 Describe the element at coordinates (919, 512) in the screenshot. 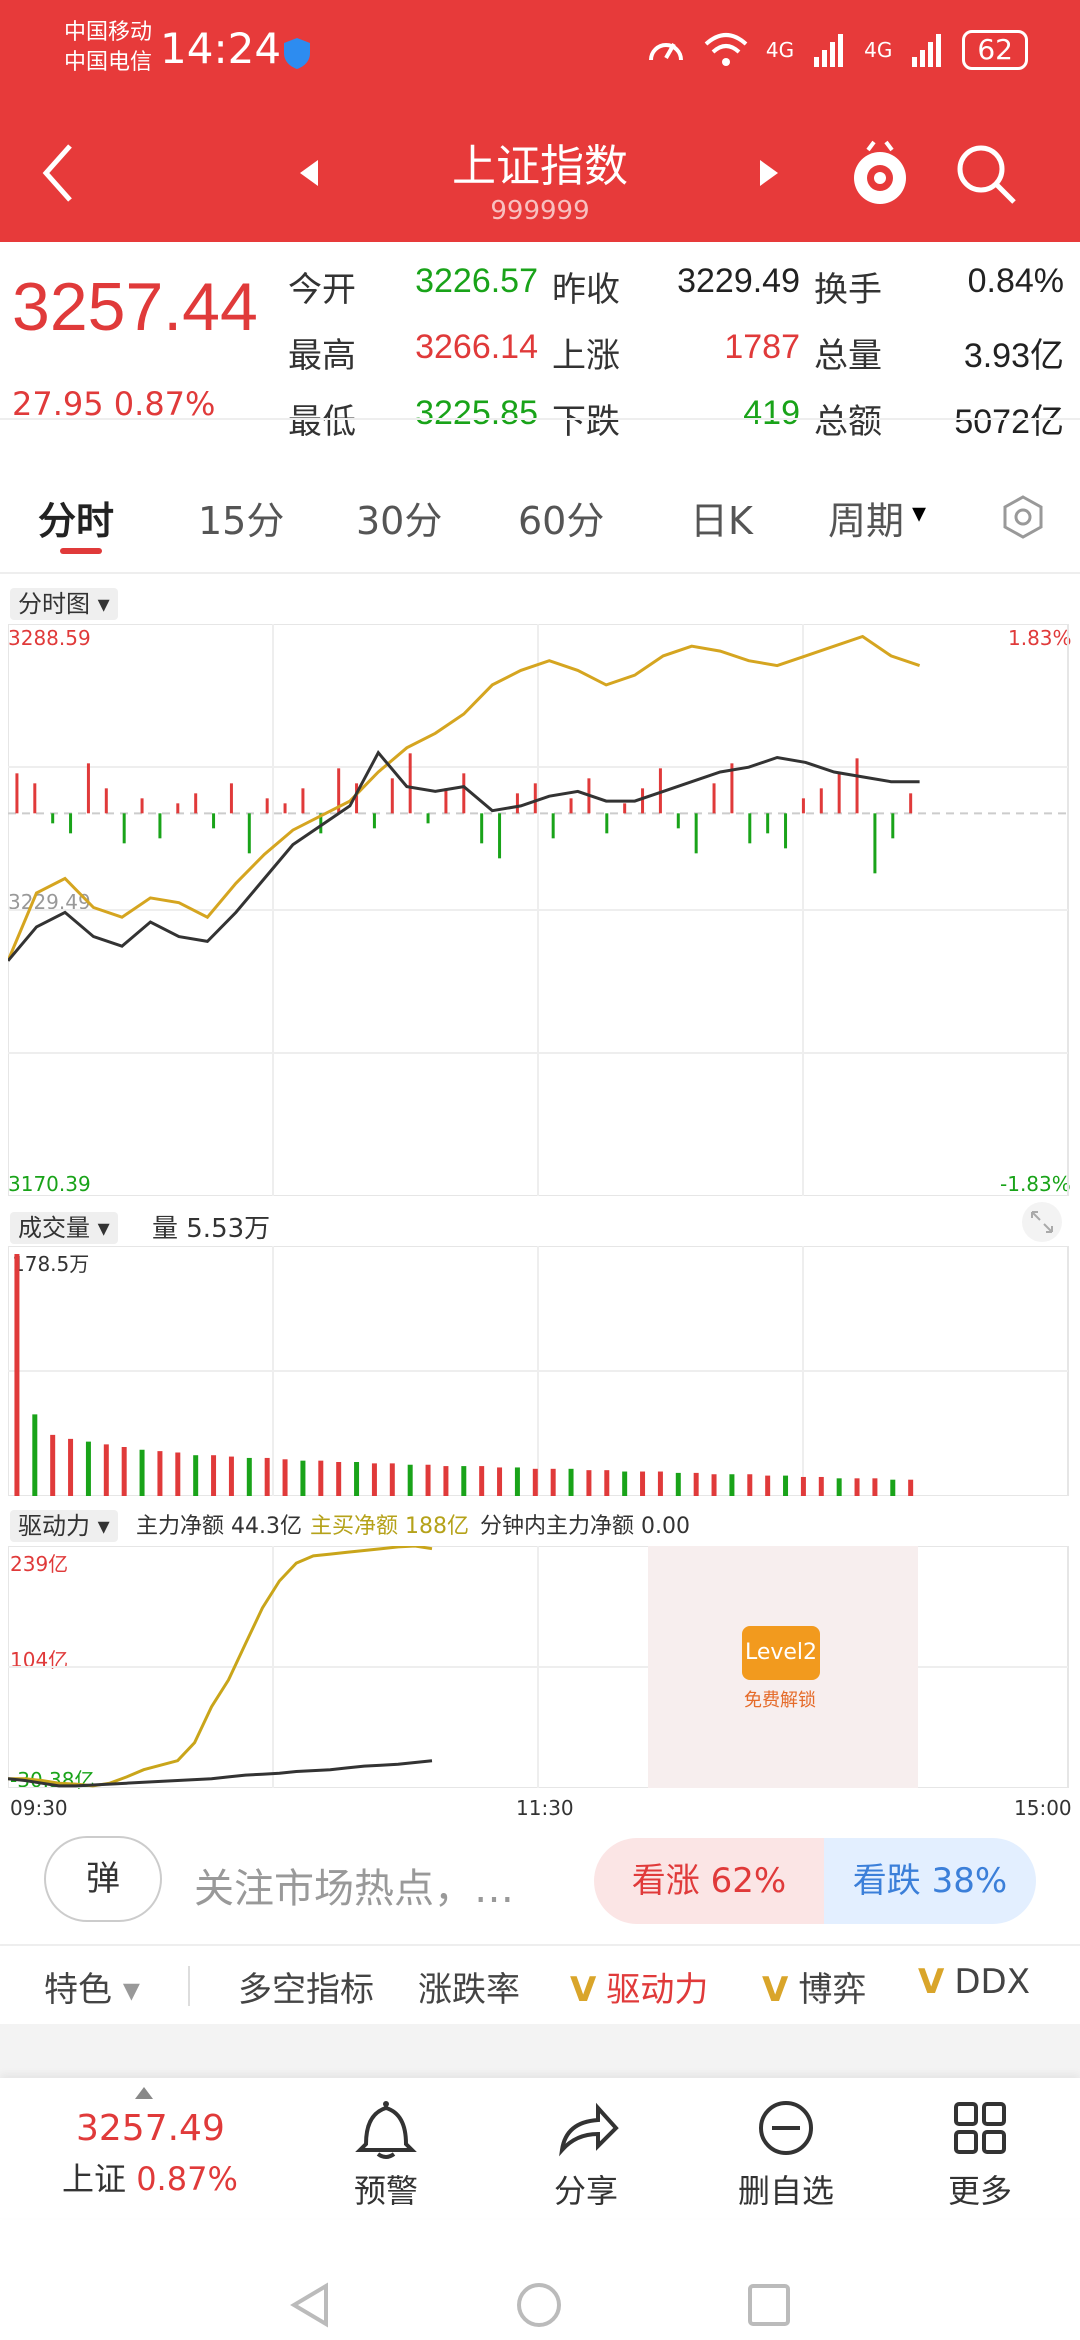

I see `chevron-down-icon: ▾` at that location.